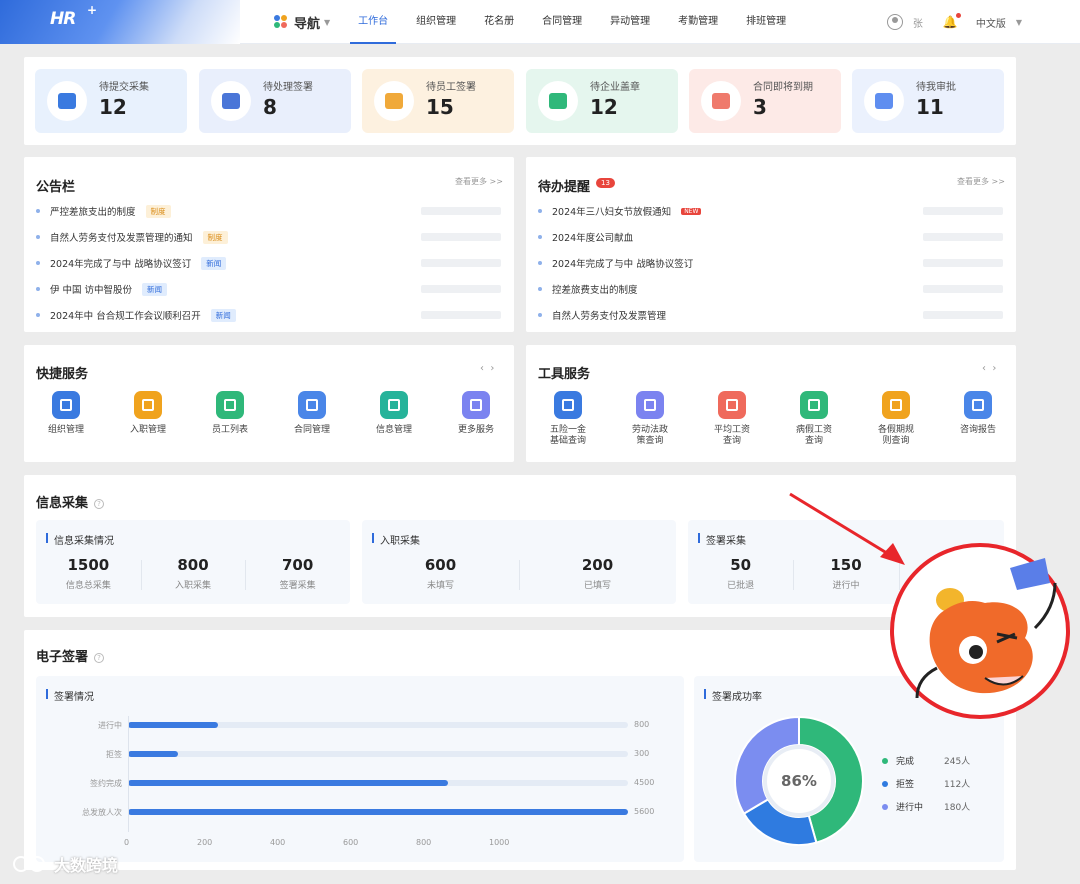 This screenshot has height=884, width=1080. I want to click on list-item: 自然人劳务支付及发票管理, so click(770, 315).